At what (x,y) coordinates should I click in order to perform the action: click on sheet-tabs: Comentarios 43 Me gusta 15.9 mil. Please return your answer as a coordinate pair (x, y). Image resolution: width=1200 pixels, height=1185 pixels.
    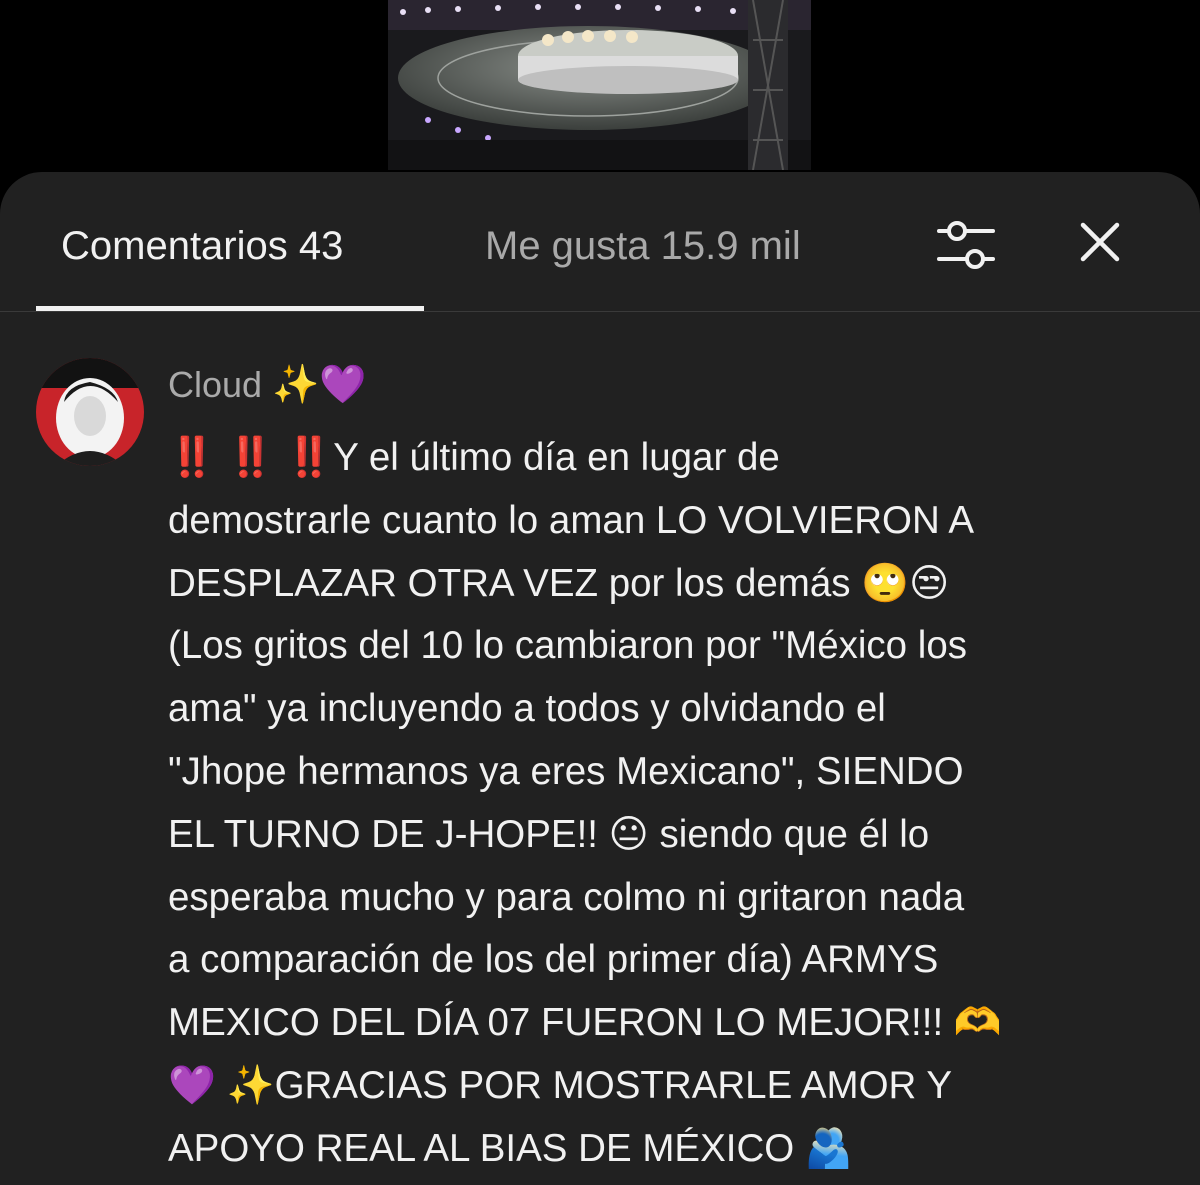
    Looking at the image, I should click on (600, 242).